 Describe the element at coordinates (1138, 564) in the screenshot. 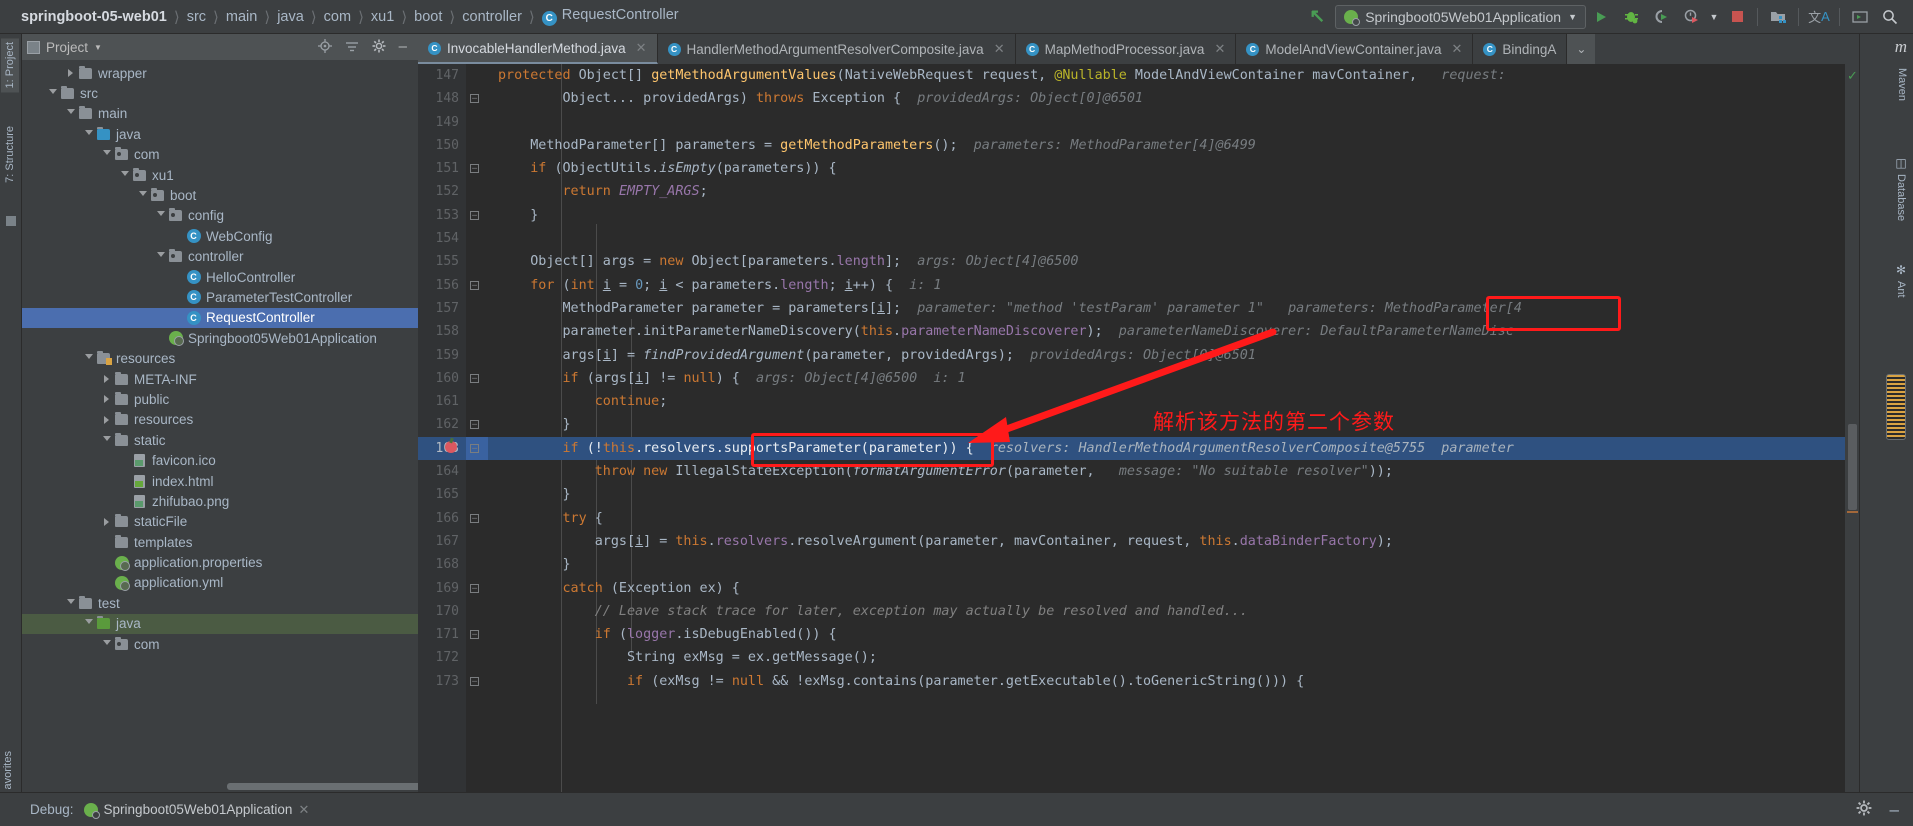

I see `code-line-168: 168 }` at that location.